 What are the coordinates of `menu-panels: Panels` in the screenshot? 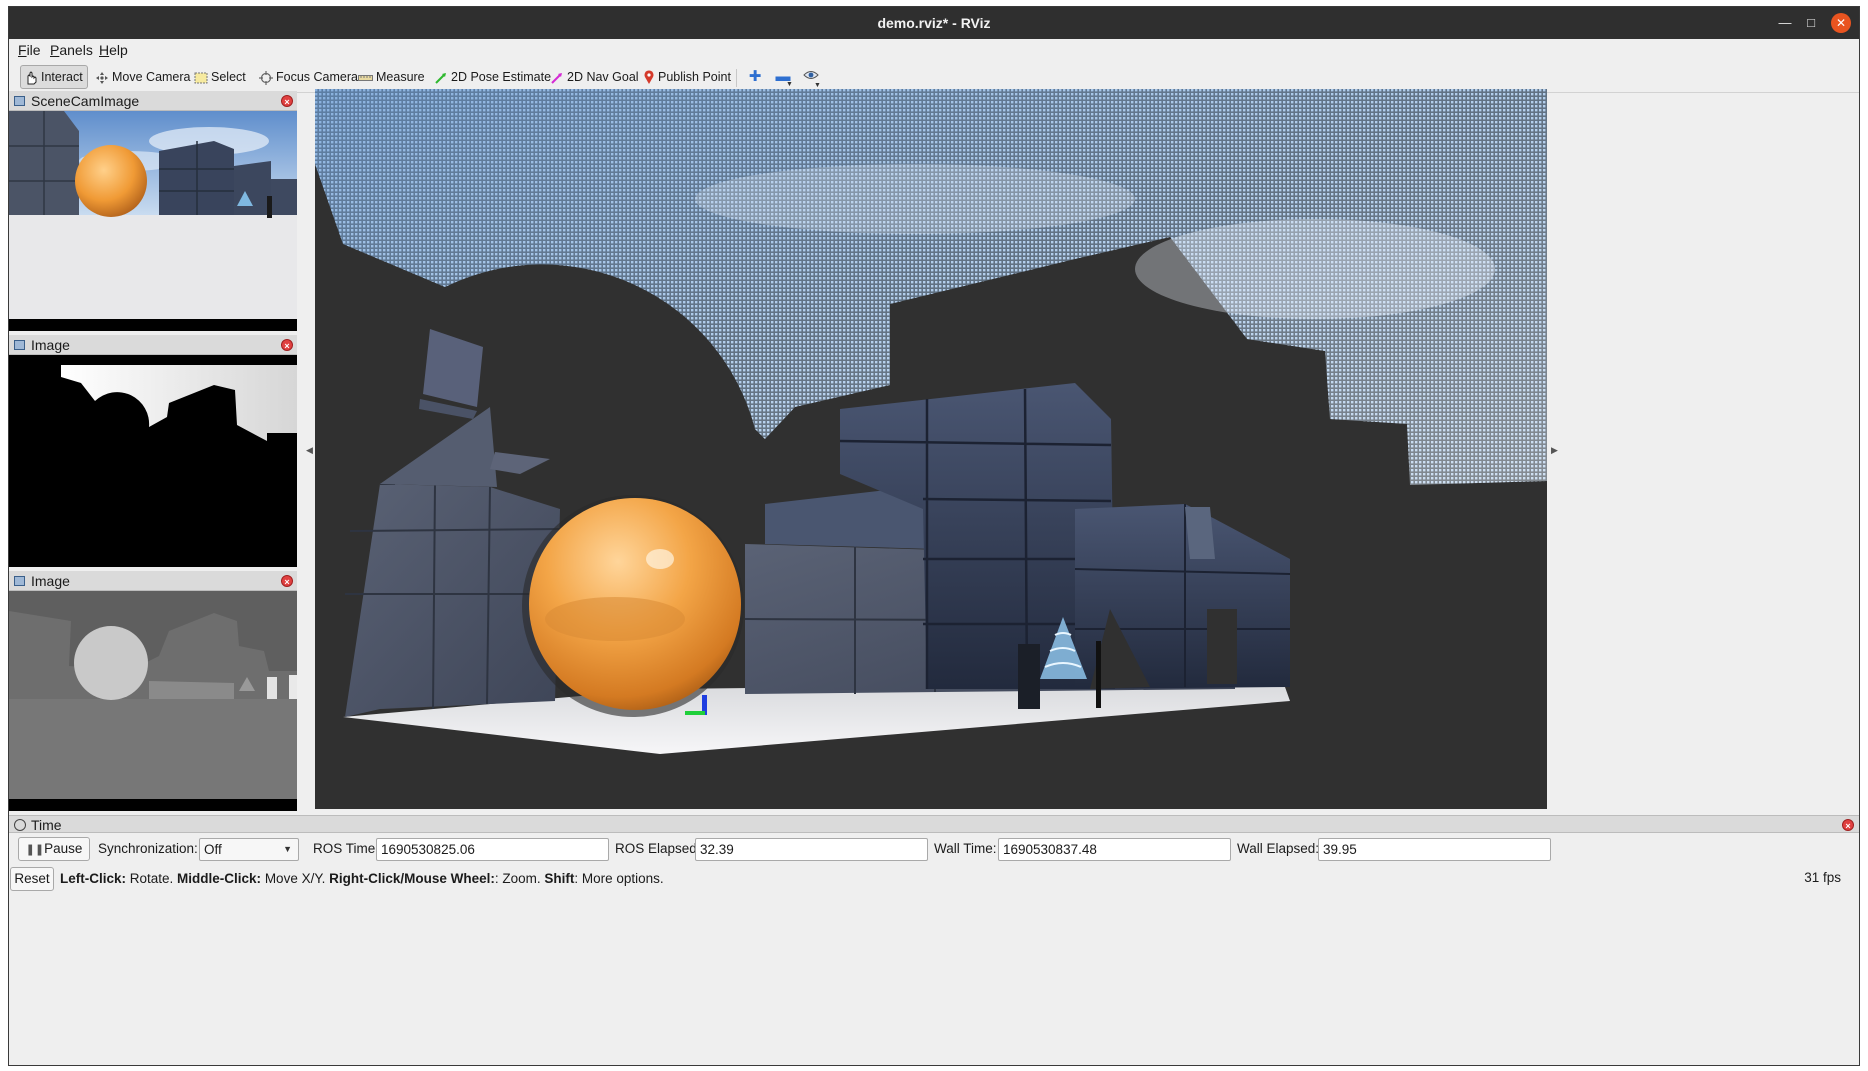 It's located at (71, 50).